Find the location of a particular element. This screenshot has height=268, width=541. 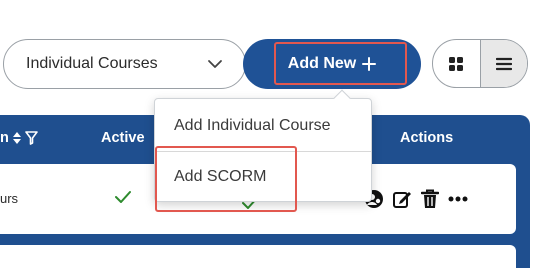

plus-icon is located at coordinates (369, 64).